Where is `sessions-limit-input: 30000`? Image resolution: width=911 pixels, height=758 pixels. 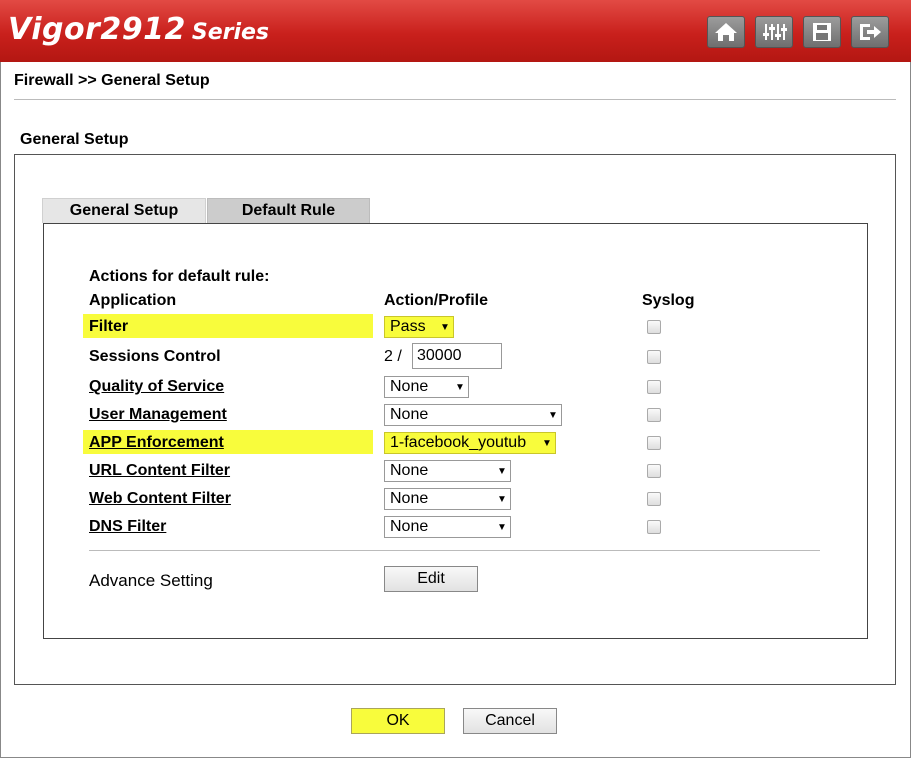
sessions-limit-input: 30000 is located at coordinates (457, 356).